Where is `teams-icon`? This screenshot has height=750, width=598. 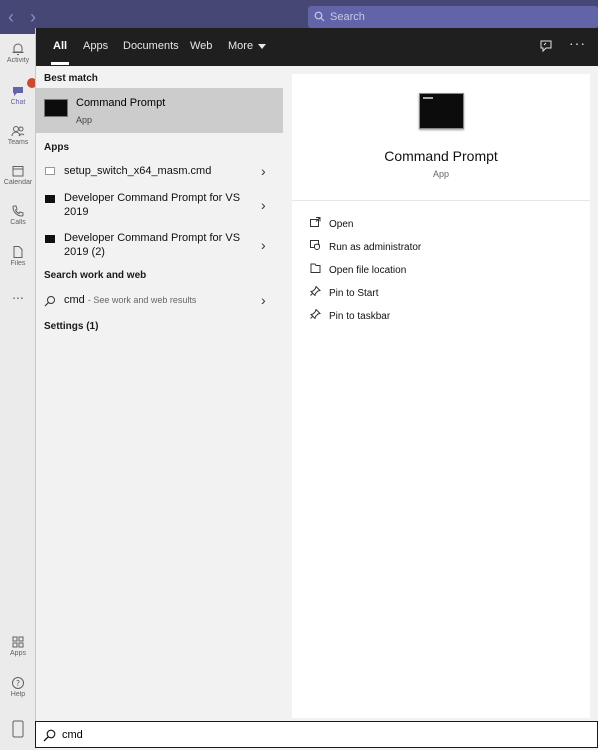 teams-icon is located at coordinates (18, 131).